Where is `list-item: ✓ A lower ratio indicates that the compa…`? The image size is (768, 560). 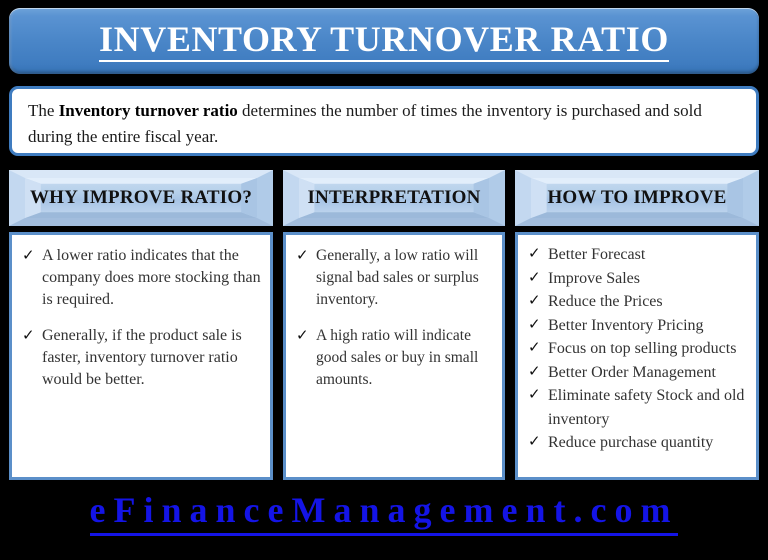
list-item: ✓ A lower ratio indicates that the compa… is located at coordinates (142, 278).